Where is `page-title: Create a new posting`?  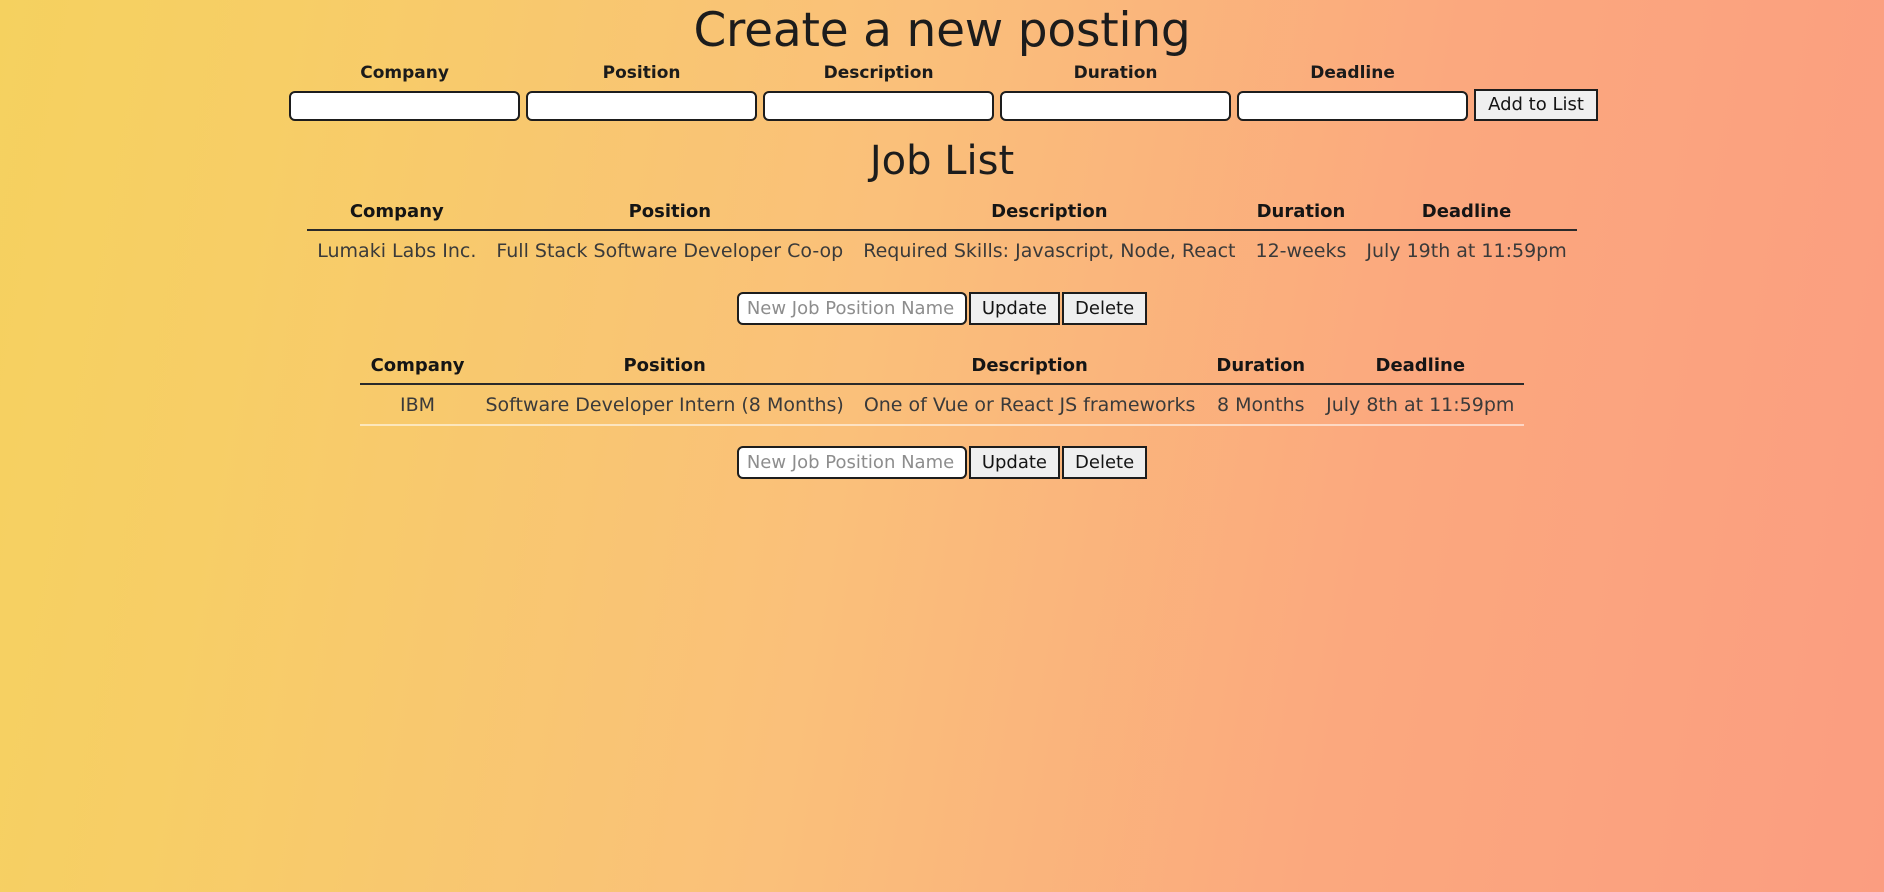 page-title: Create a new posting is located at coordinates (942, 30).